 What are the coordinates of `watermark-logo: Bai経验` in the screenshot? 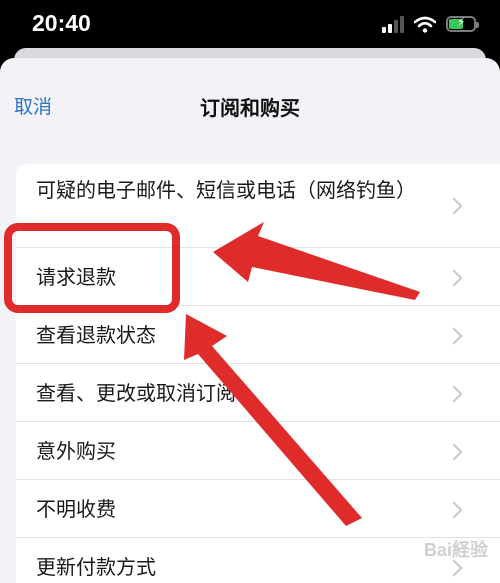 It's located at (455, 550).